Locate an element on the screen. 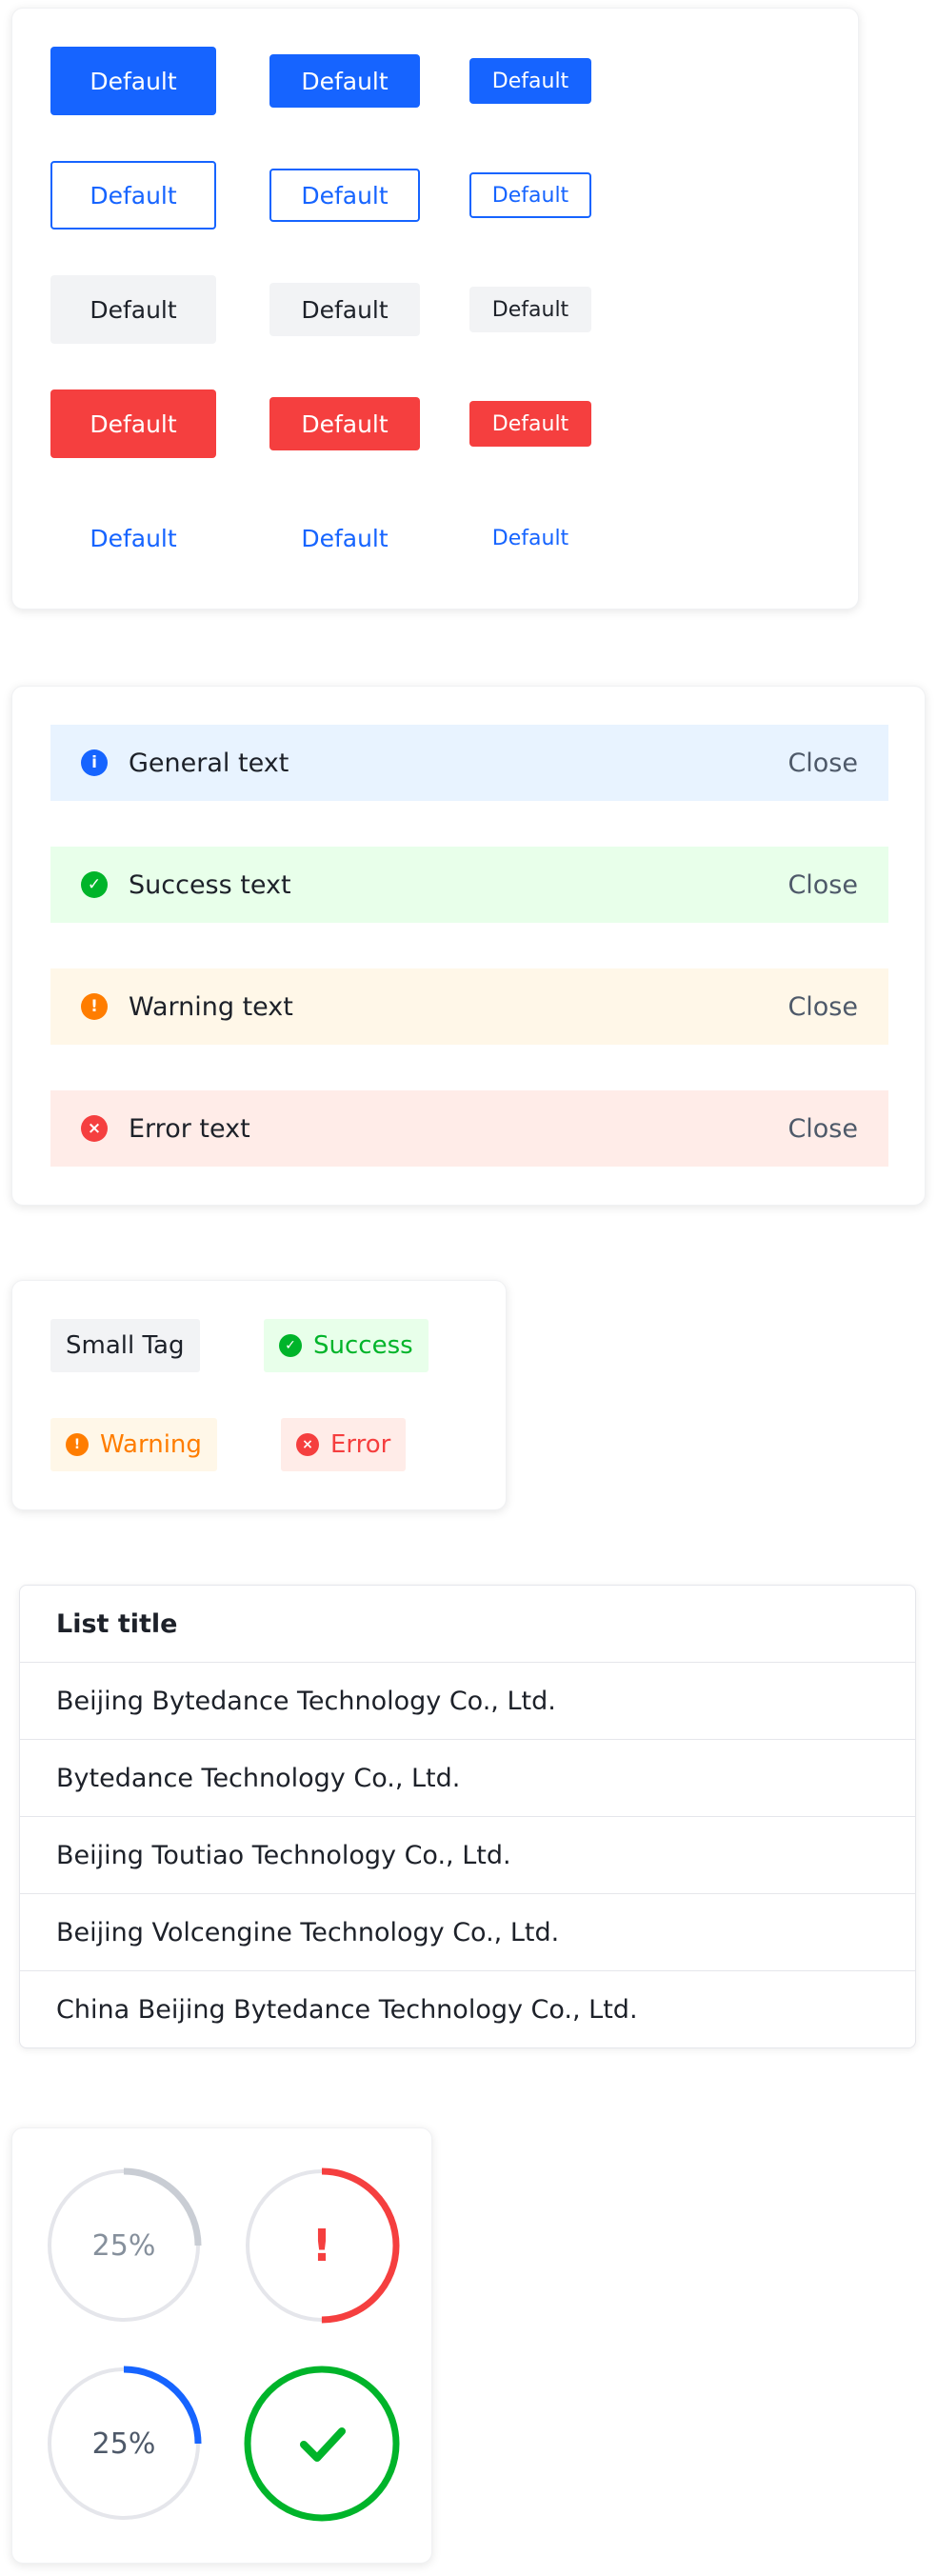 Image resolution: width=937 pixels, height=2576 pixels. exclamation-icon: ! is located at coordinates (321, 2245).